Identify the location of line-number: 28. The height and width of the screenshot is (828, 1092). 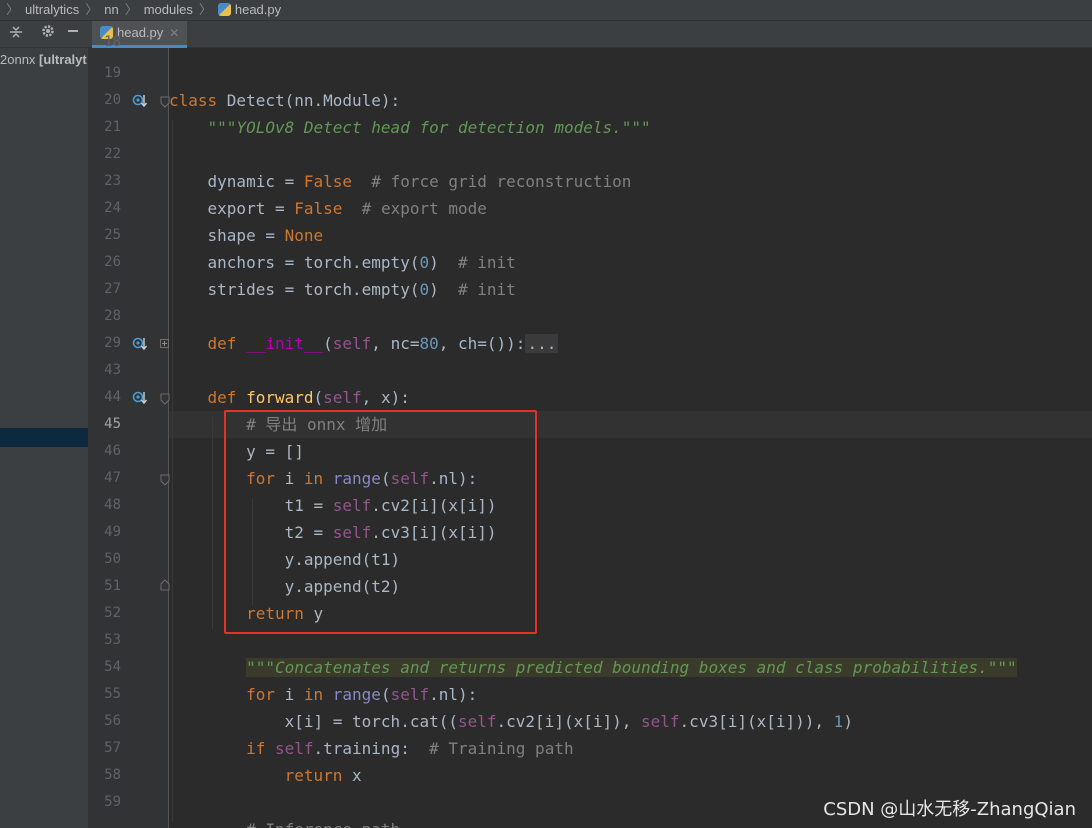
(112, 316).